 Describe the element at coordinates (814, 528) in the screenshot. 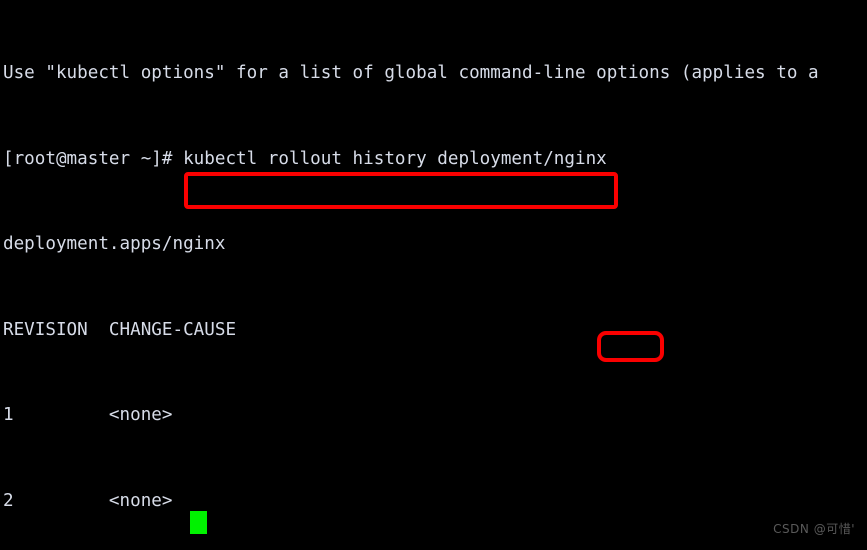

I see `csdn-watermark: CSDN @可惜'` at that location.